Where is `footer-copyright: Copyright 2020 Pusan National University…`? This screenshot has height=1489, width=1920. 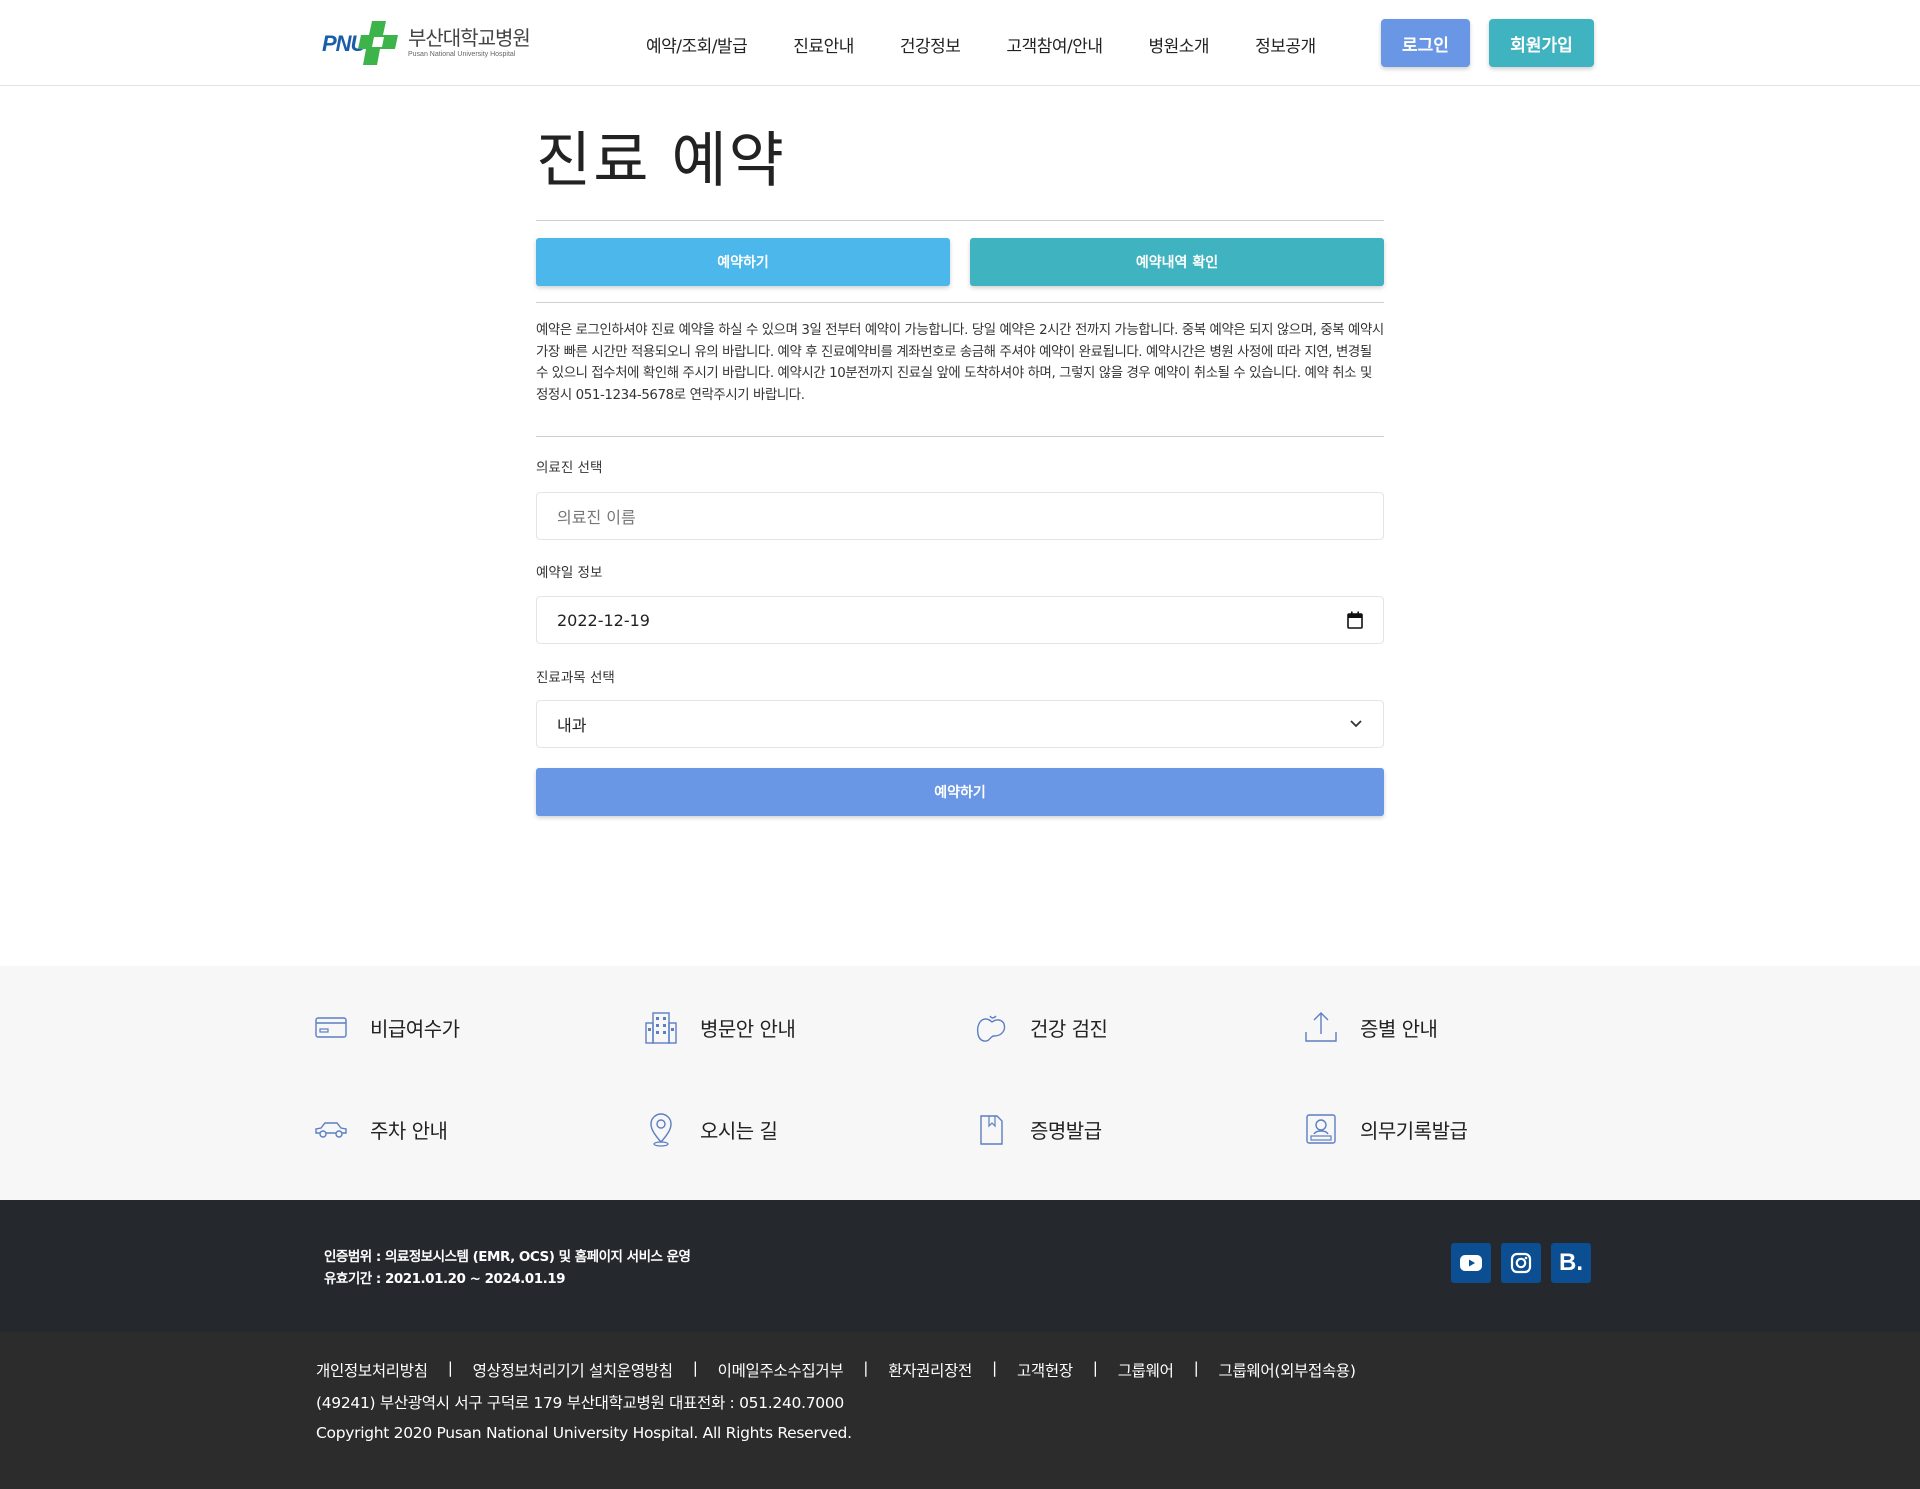
footer-copyright: Copyright 2020 Pusan National University… is located at coordinates (584, 1433).